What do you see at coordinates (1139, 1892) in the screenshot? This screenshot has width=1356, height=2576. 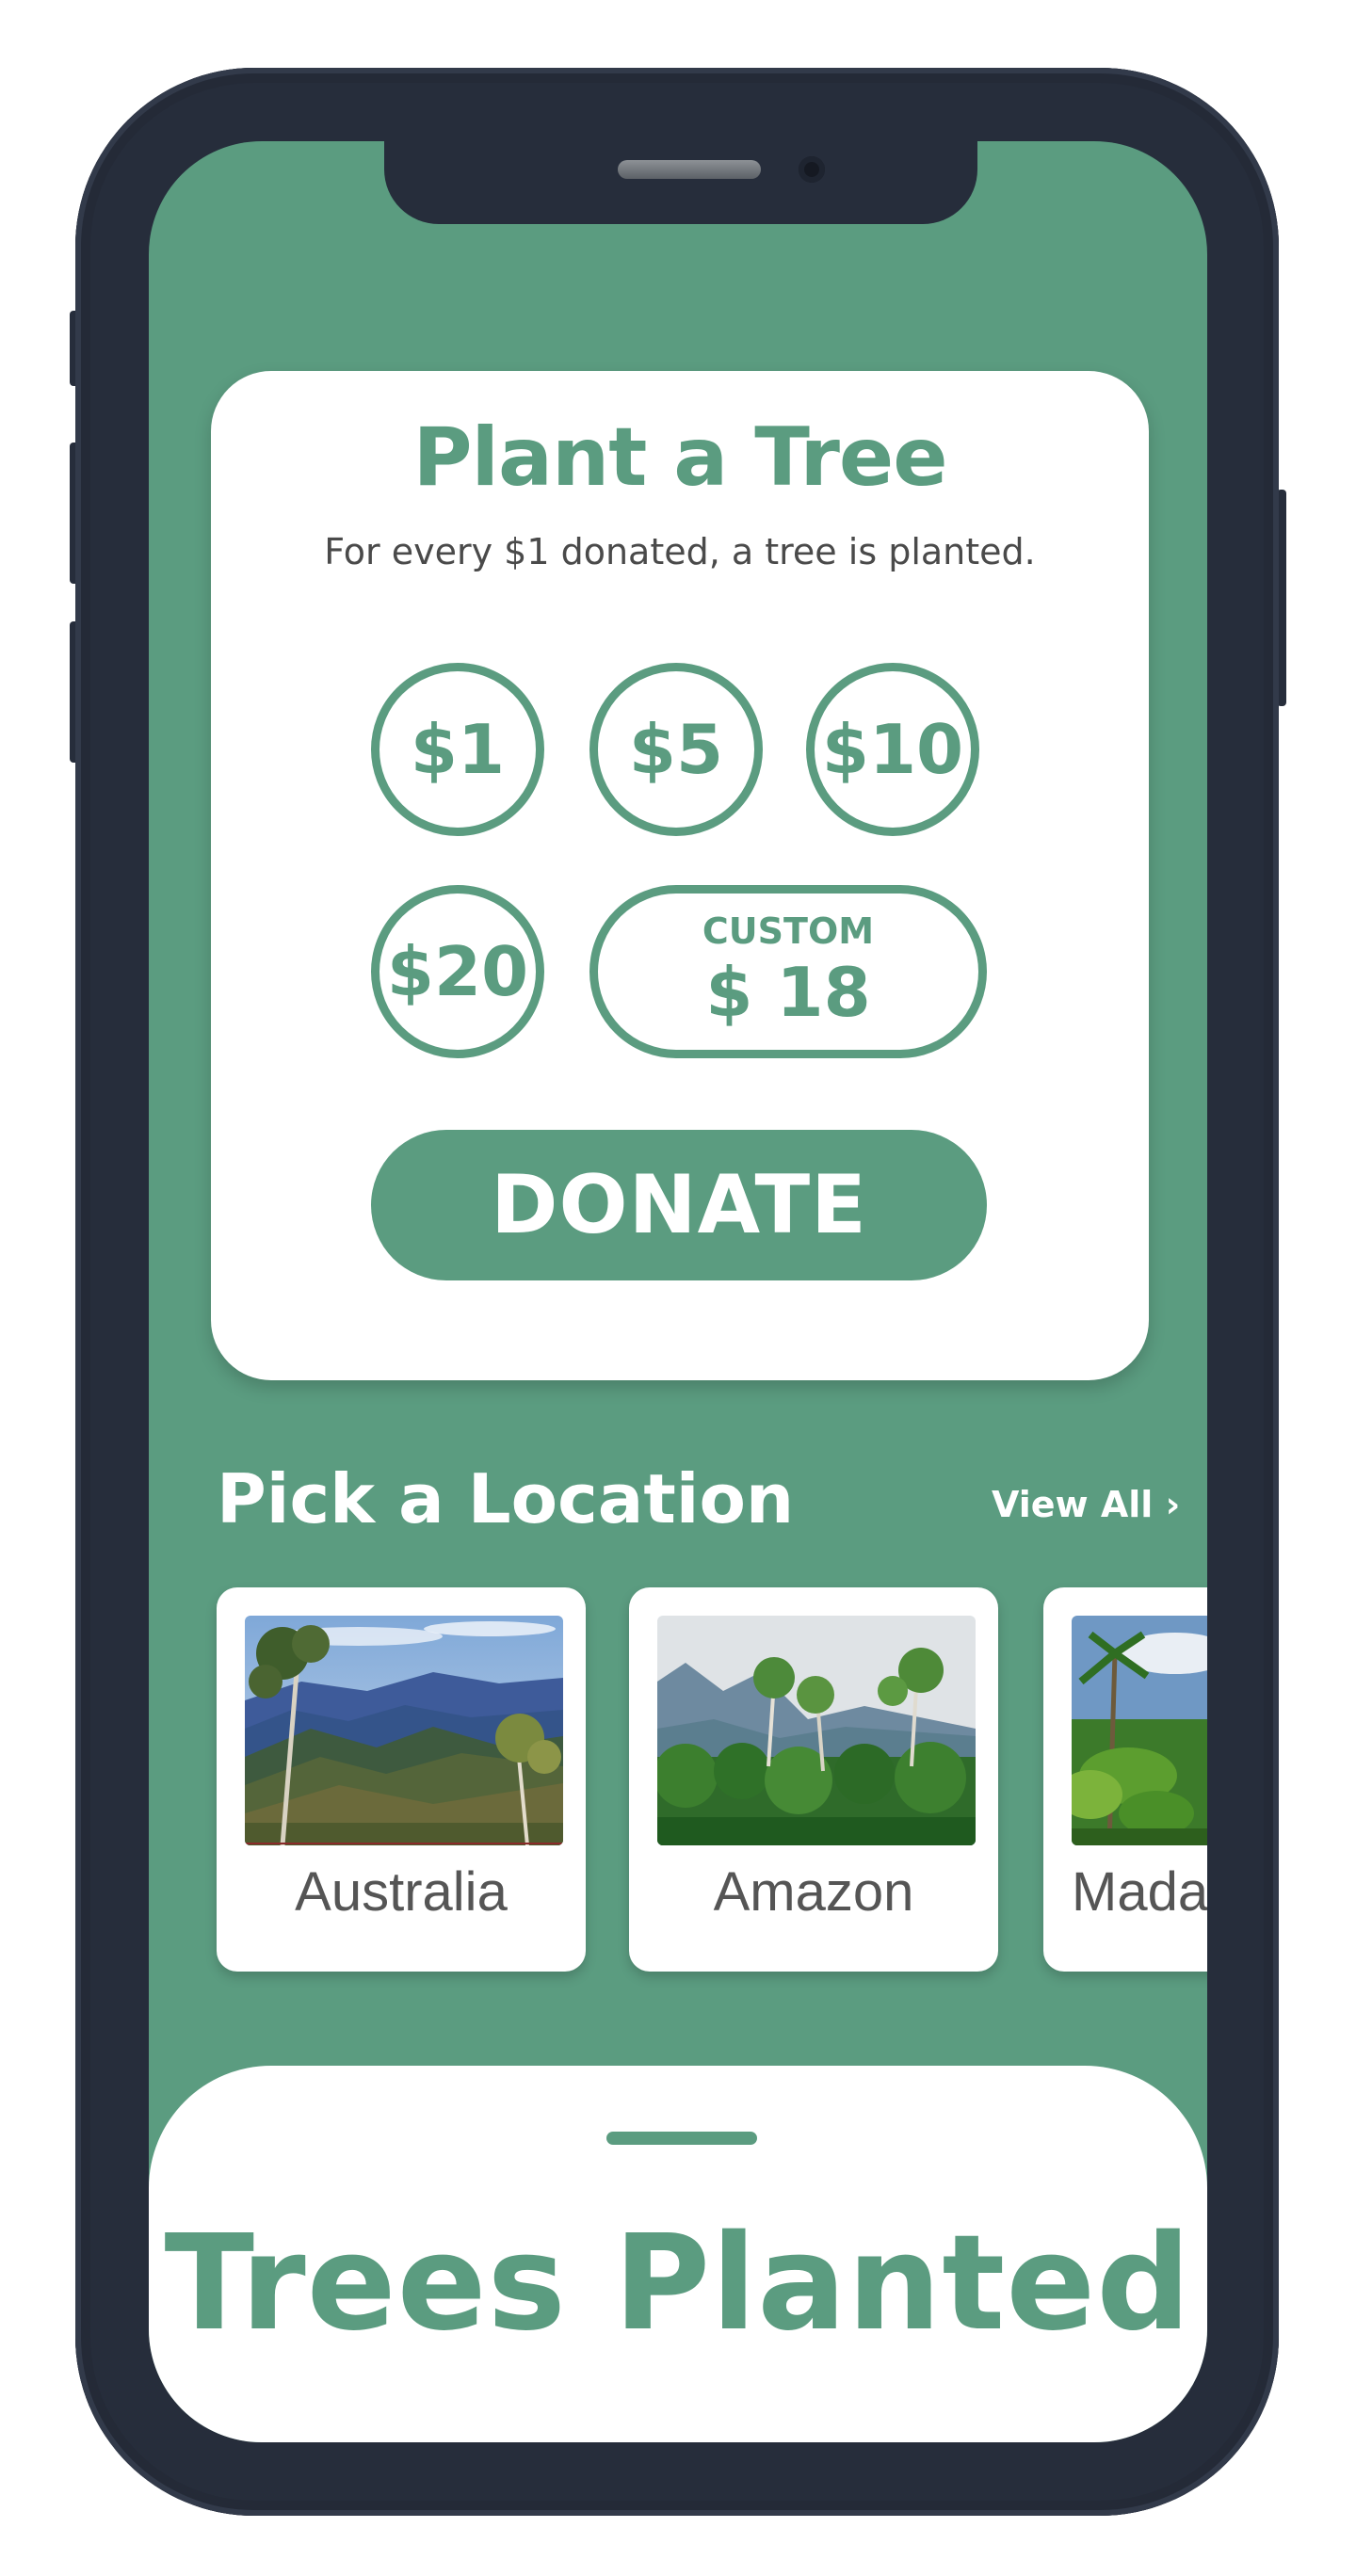 I see `location-label-madagascar: Mada` at bounding box center [1139, 1892].